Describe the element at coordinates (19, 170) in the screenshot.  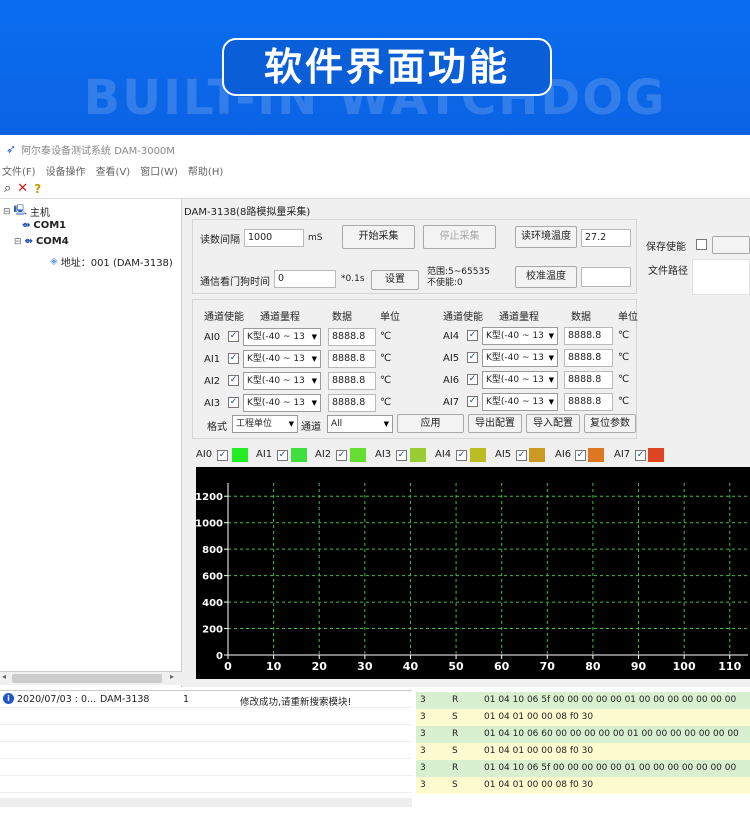
I see `menu-file: 文件(F)` at that location.